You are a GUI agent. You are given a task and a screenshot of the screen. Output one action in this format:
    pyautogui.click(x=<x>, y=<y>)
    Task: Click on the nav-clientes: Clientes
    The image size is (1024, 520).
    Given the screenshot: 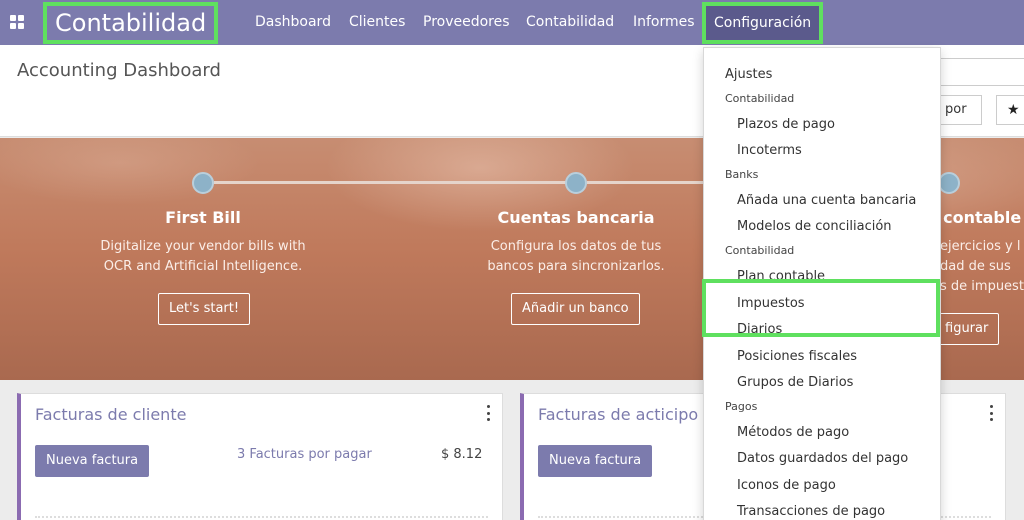 What is the action you would take?
    pyautogui.click(x=377, y=22)
    